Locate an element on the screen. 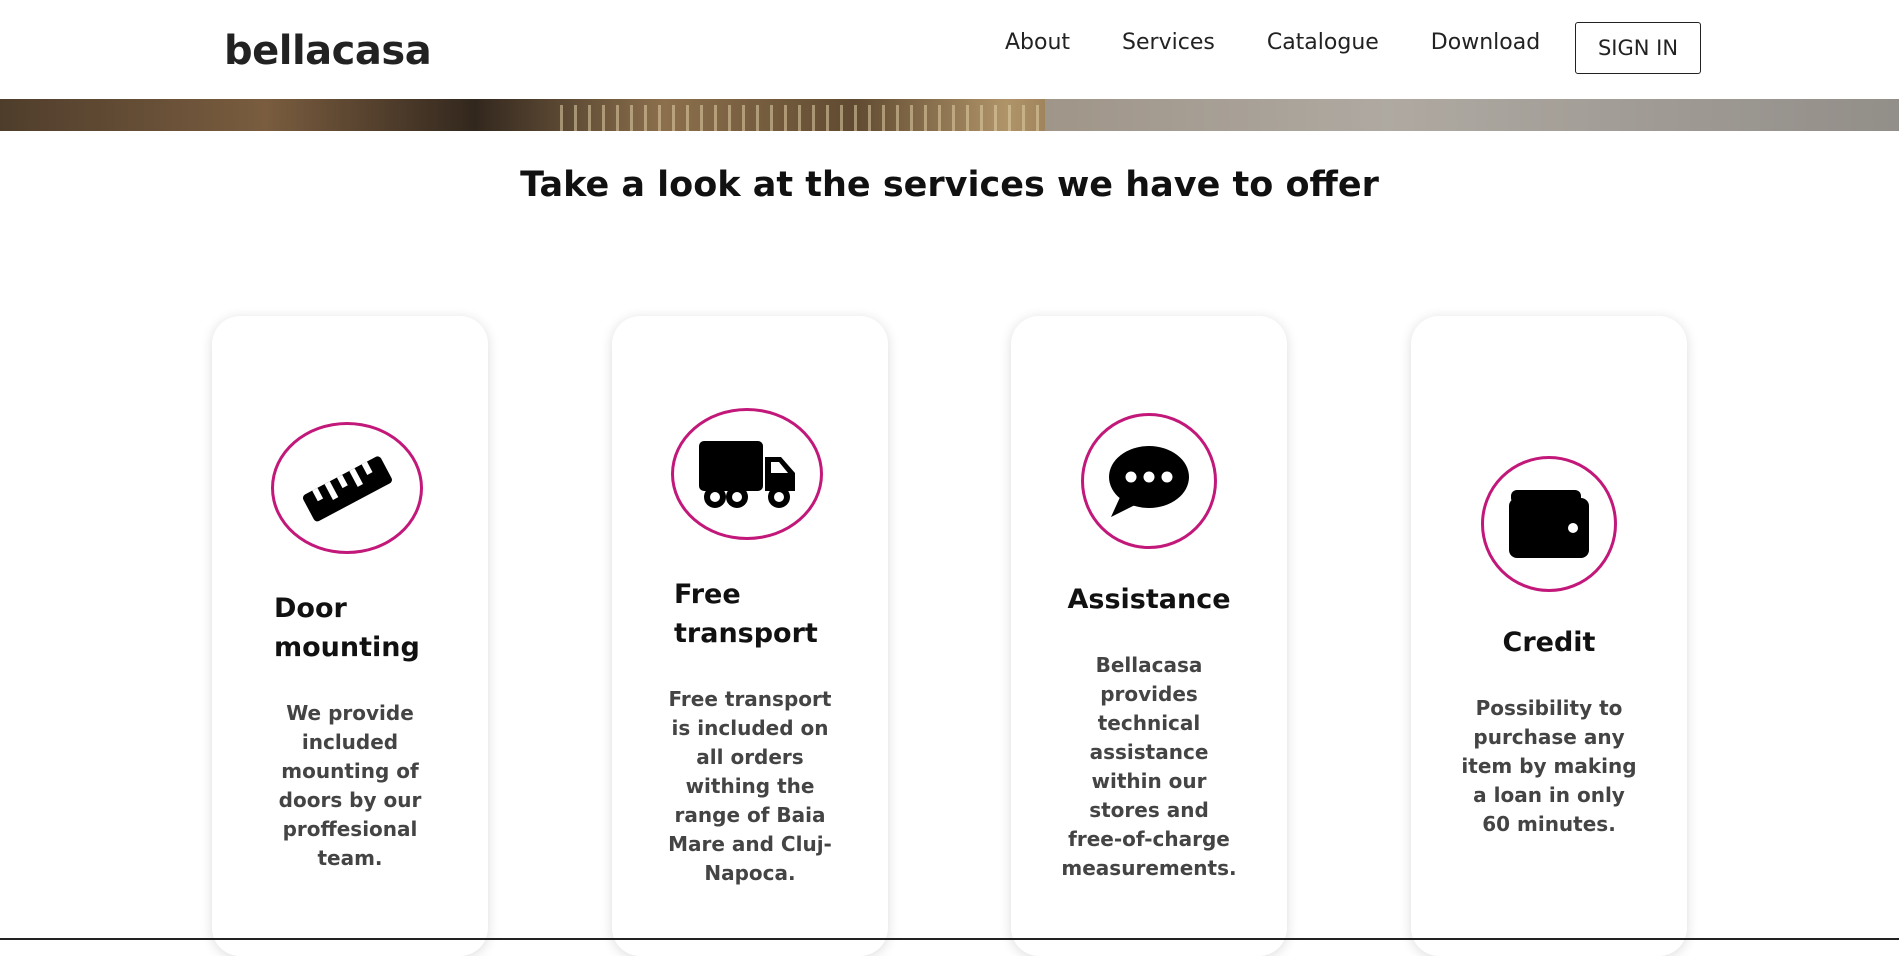 The height and width of the screenshot is (956, 1899). card-text-line: team. is located at coordinates (350, 858).